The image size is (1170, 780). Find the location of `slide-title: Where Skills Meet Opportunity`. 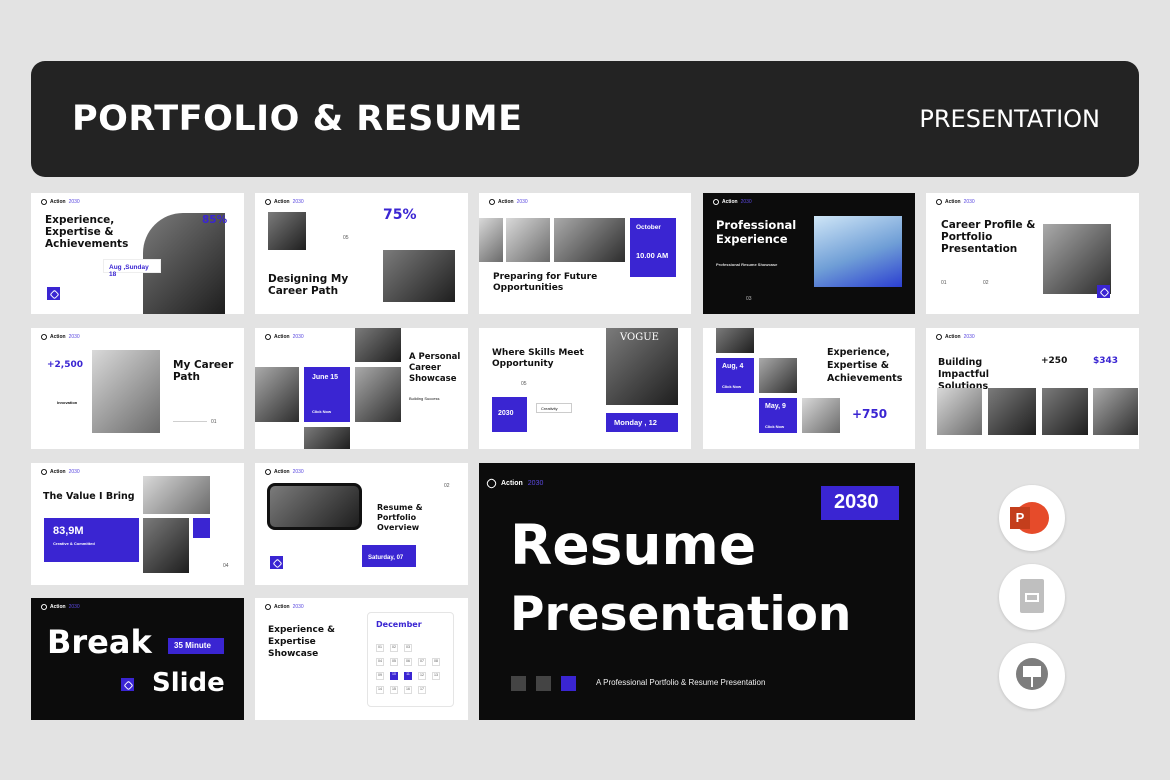

slide-title: Where Skills Meet Opportunity is located at coordinates (538, 358).